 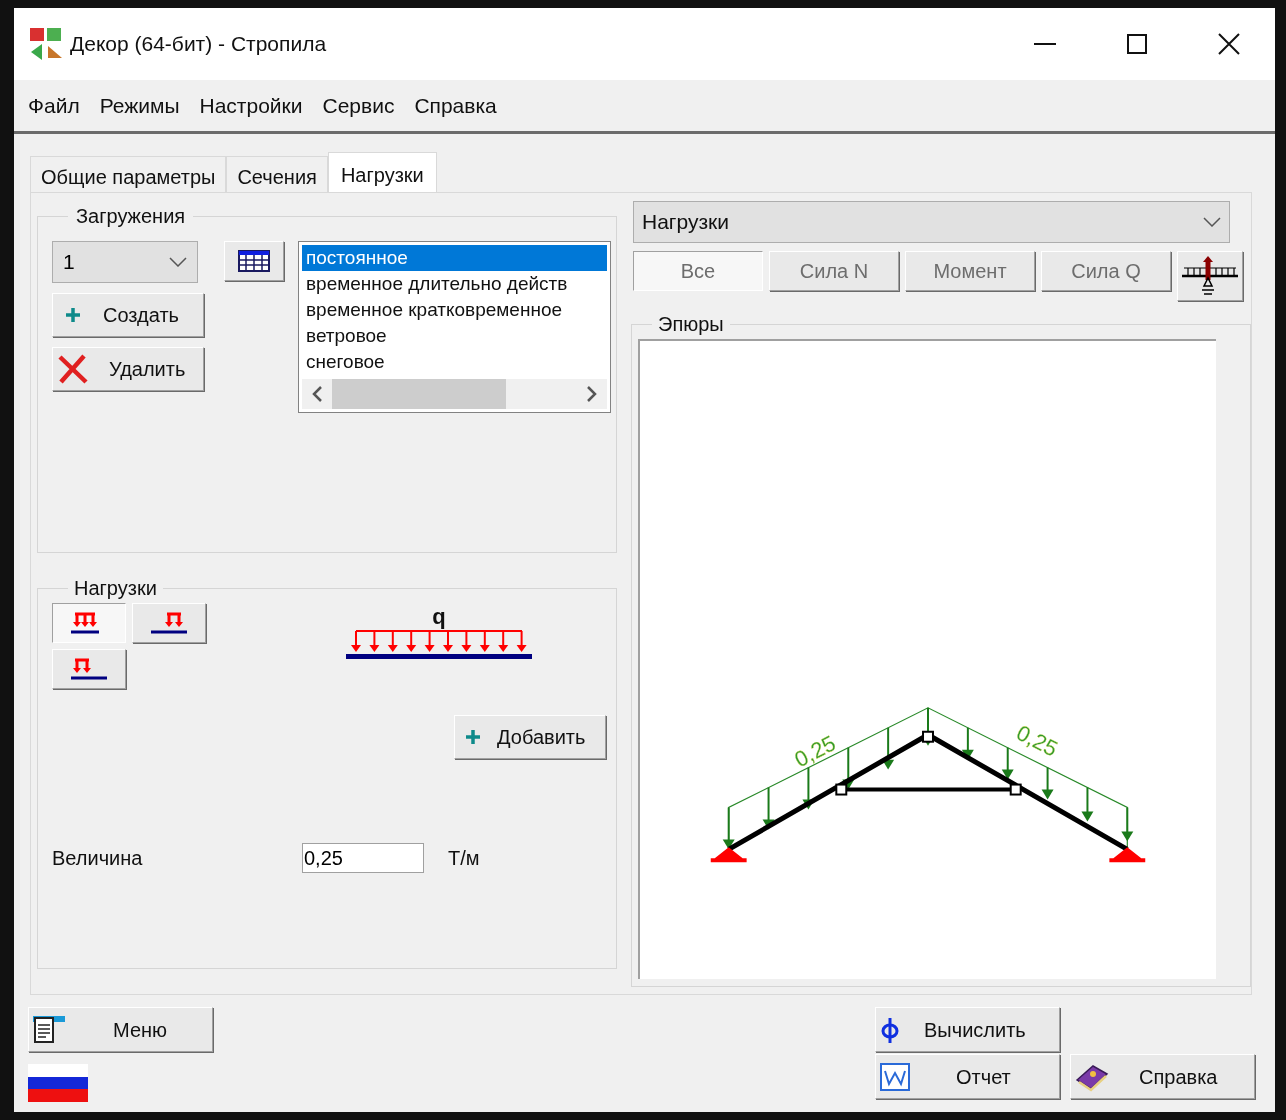 I want to click on app-icon, so click(x=47, y=44).